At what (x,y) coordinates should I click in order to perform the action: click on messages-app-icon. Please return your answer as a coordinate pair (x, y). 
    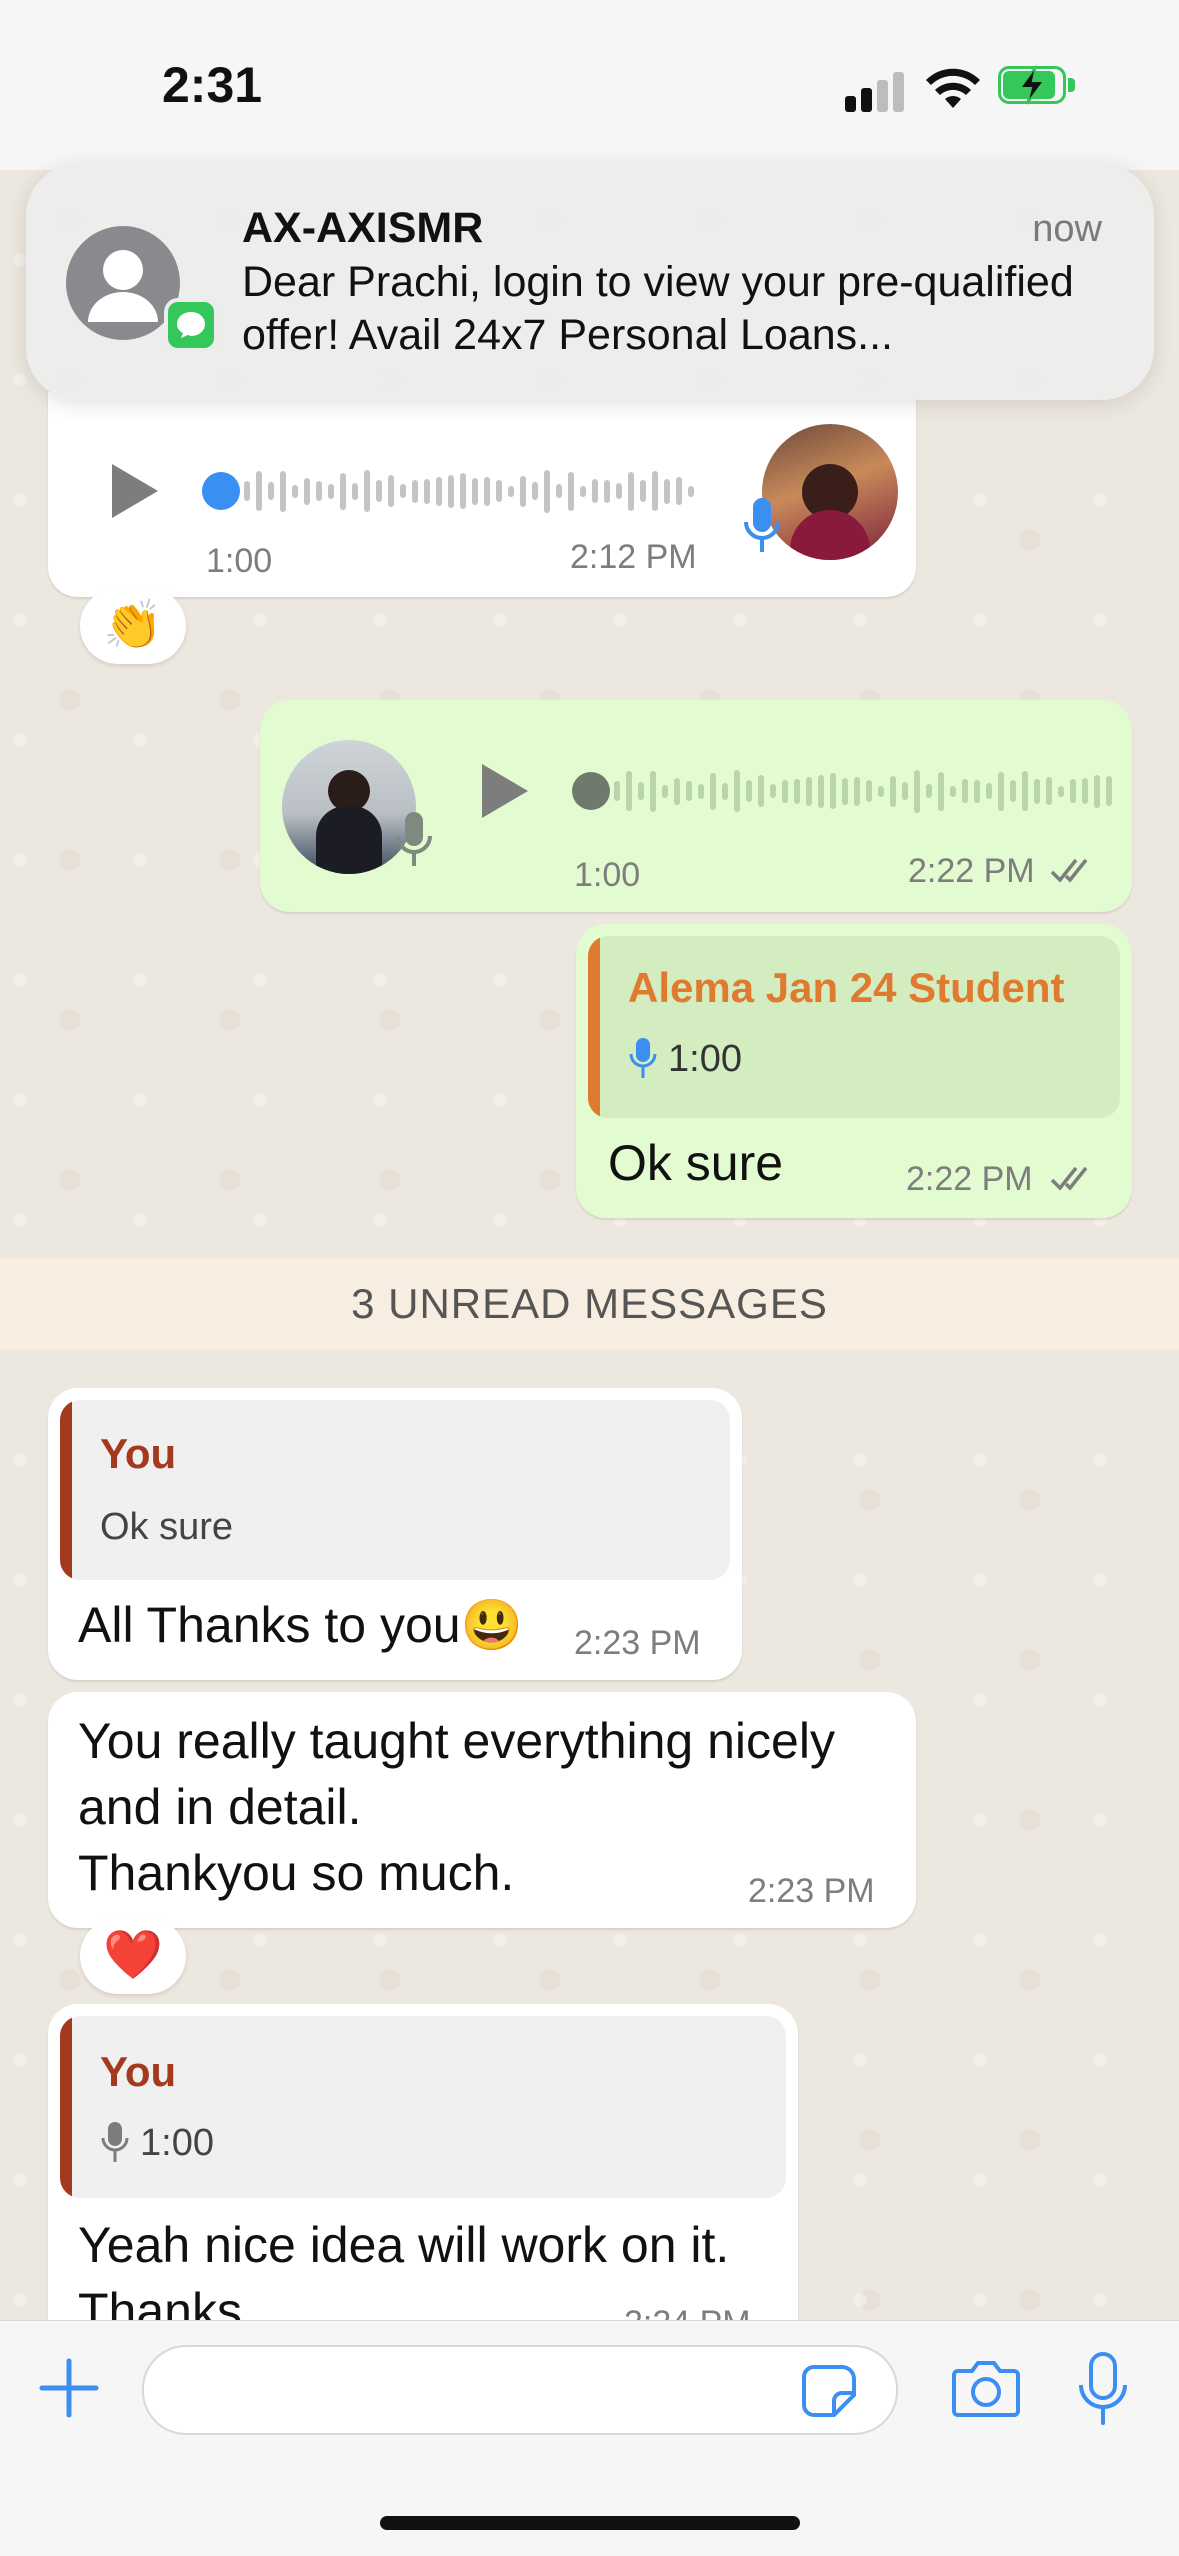
    Looking at the image, I should click on (191, 325).